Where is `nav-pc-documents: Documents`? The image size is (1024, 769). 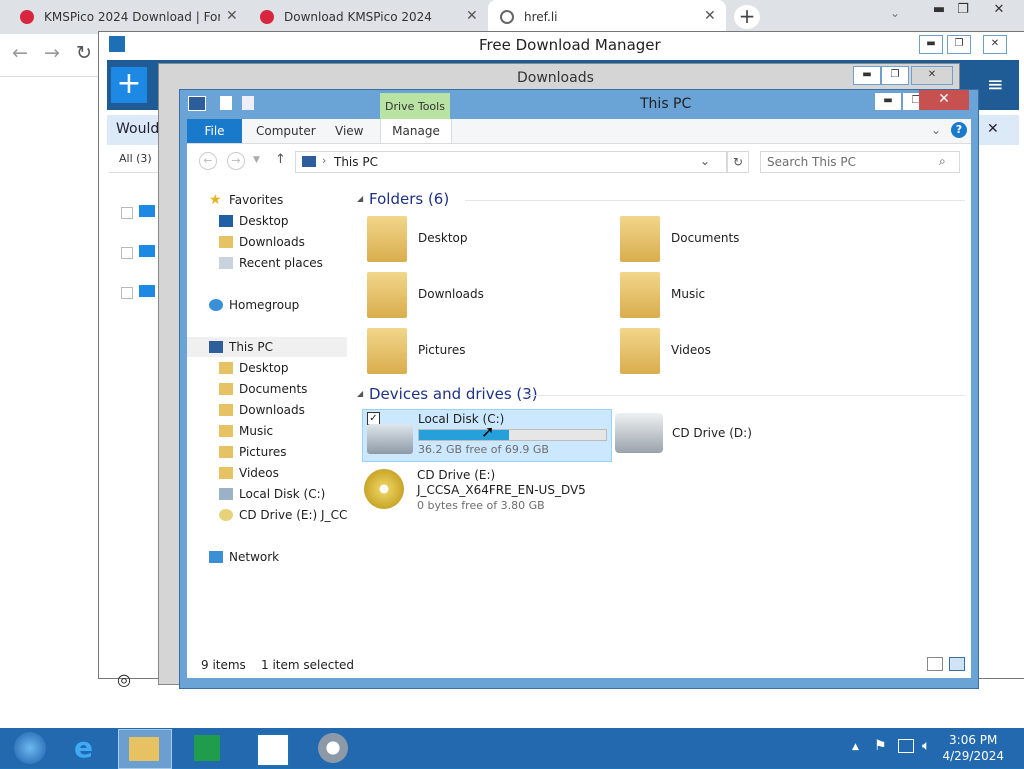
nav-pc-documents: Documents is located at coordinates (267, 389).